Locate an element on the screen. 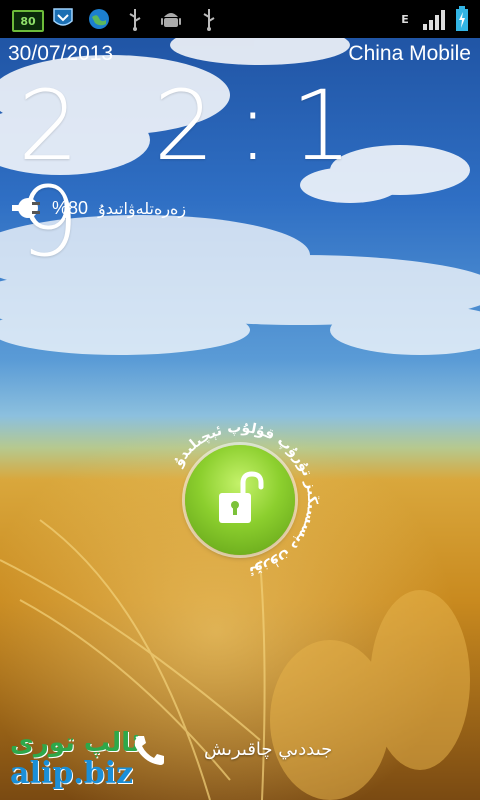 Image resolution: width=480 pixels, height=800 pixels. battery-80-label: 80 is located at coordinates (28, 21).